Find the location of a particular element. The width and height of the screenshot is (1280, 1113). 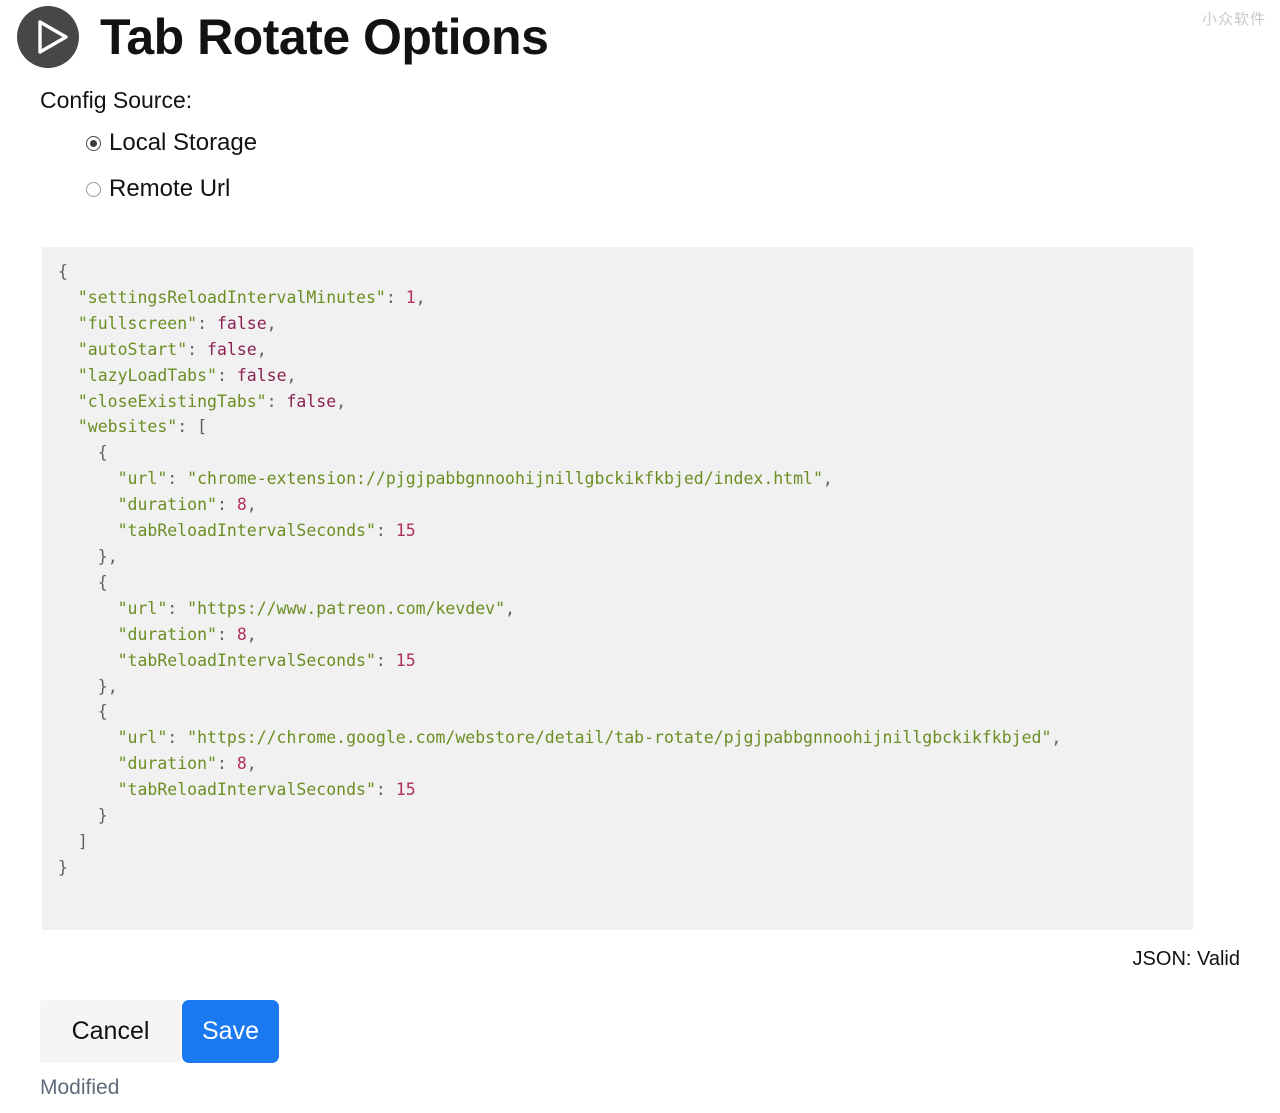

config-source-label: Config Source: is located at coordinates (116, 100).